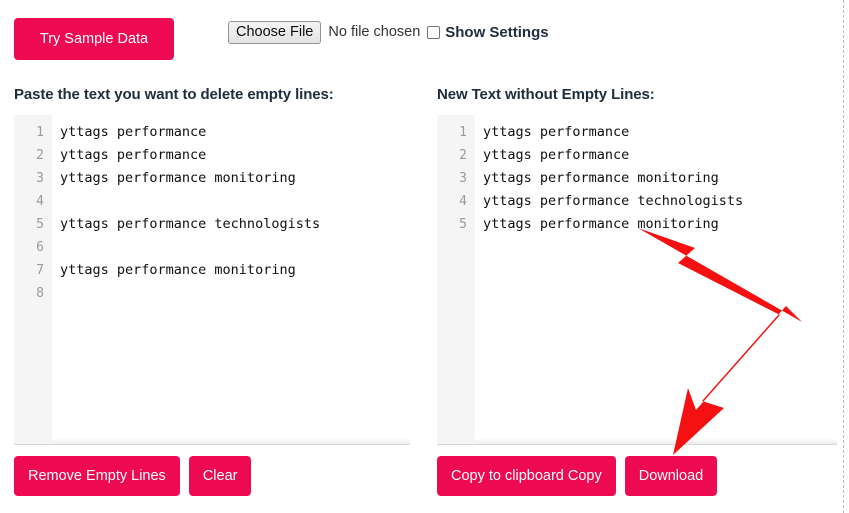 This screenshot has height=513, width=849. Describe the element at coordinates (434, 32) in the screenshot. I see `show-settings-checkbox` at that location.